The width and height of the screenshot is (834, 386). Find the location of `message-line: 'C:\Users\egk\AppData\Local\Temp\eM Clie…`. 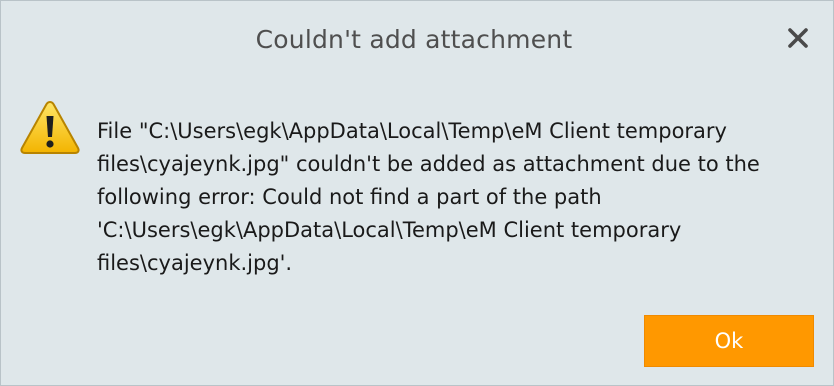

message-line: 'C:\Users\egk\AppData\Local\Temp\eM Clie… is located at coordinates (389, 230).